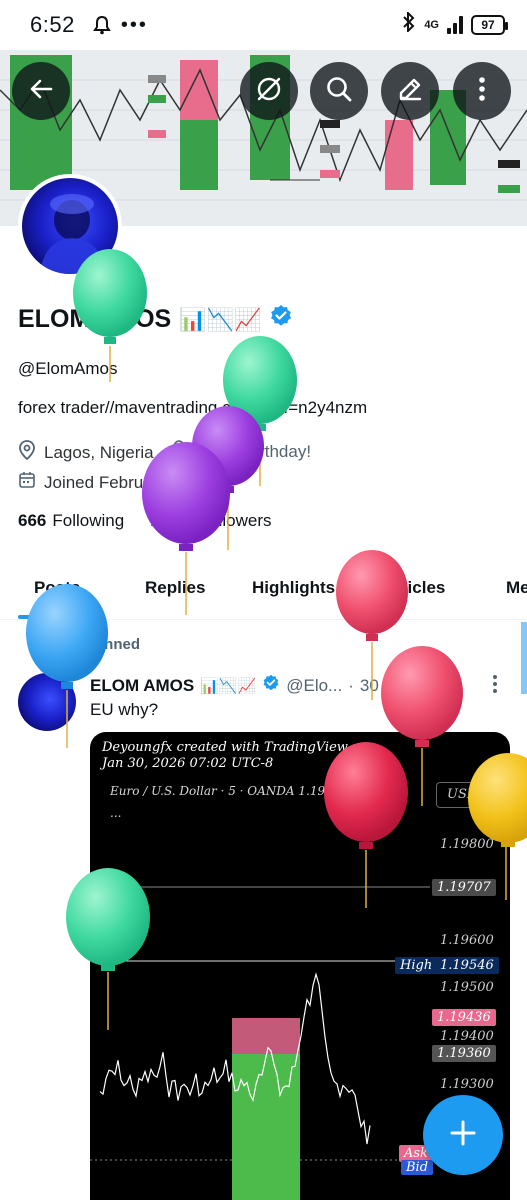 This screenshot has width=527, height=1200. Describe the element at coordinates (409, 24) in the screenshot. I see `bluetooth-icon` at that location.